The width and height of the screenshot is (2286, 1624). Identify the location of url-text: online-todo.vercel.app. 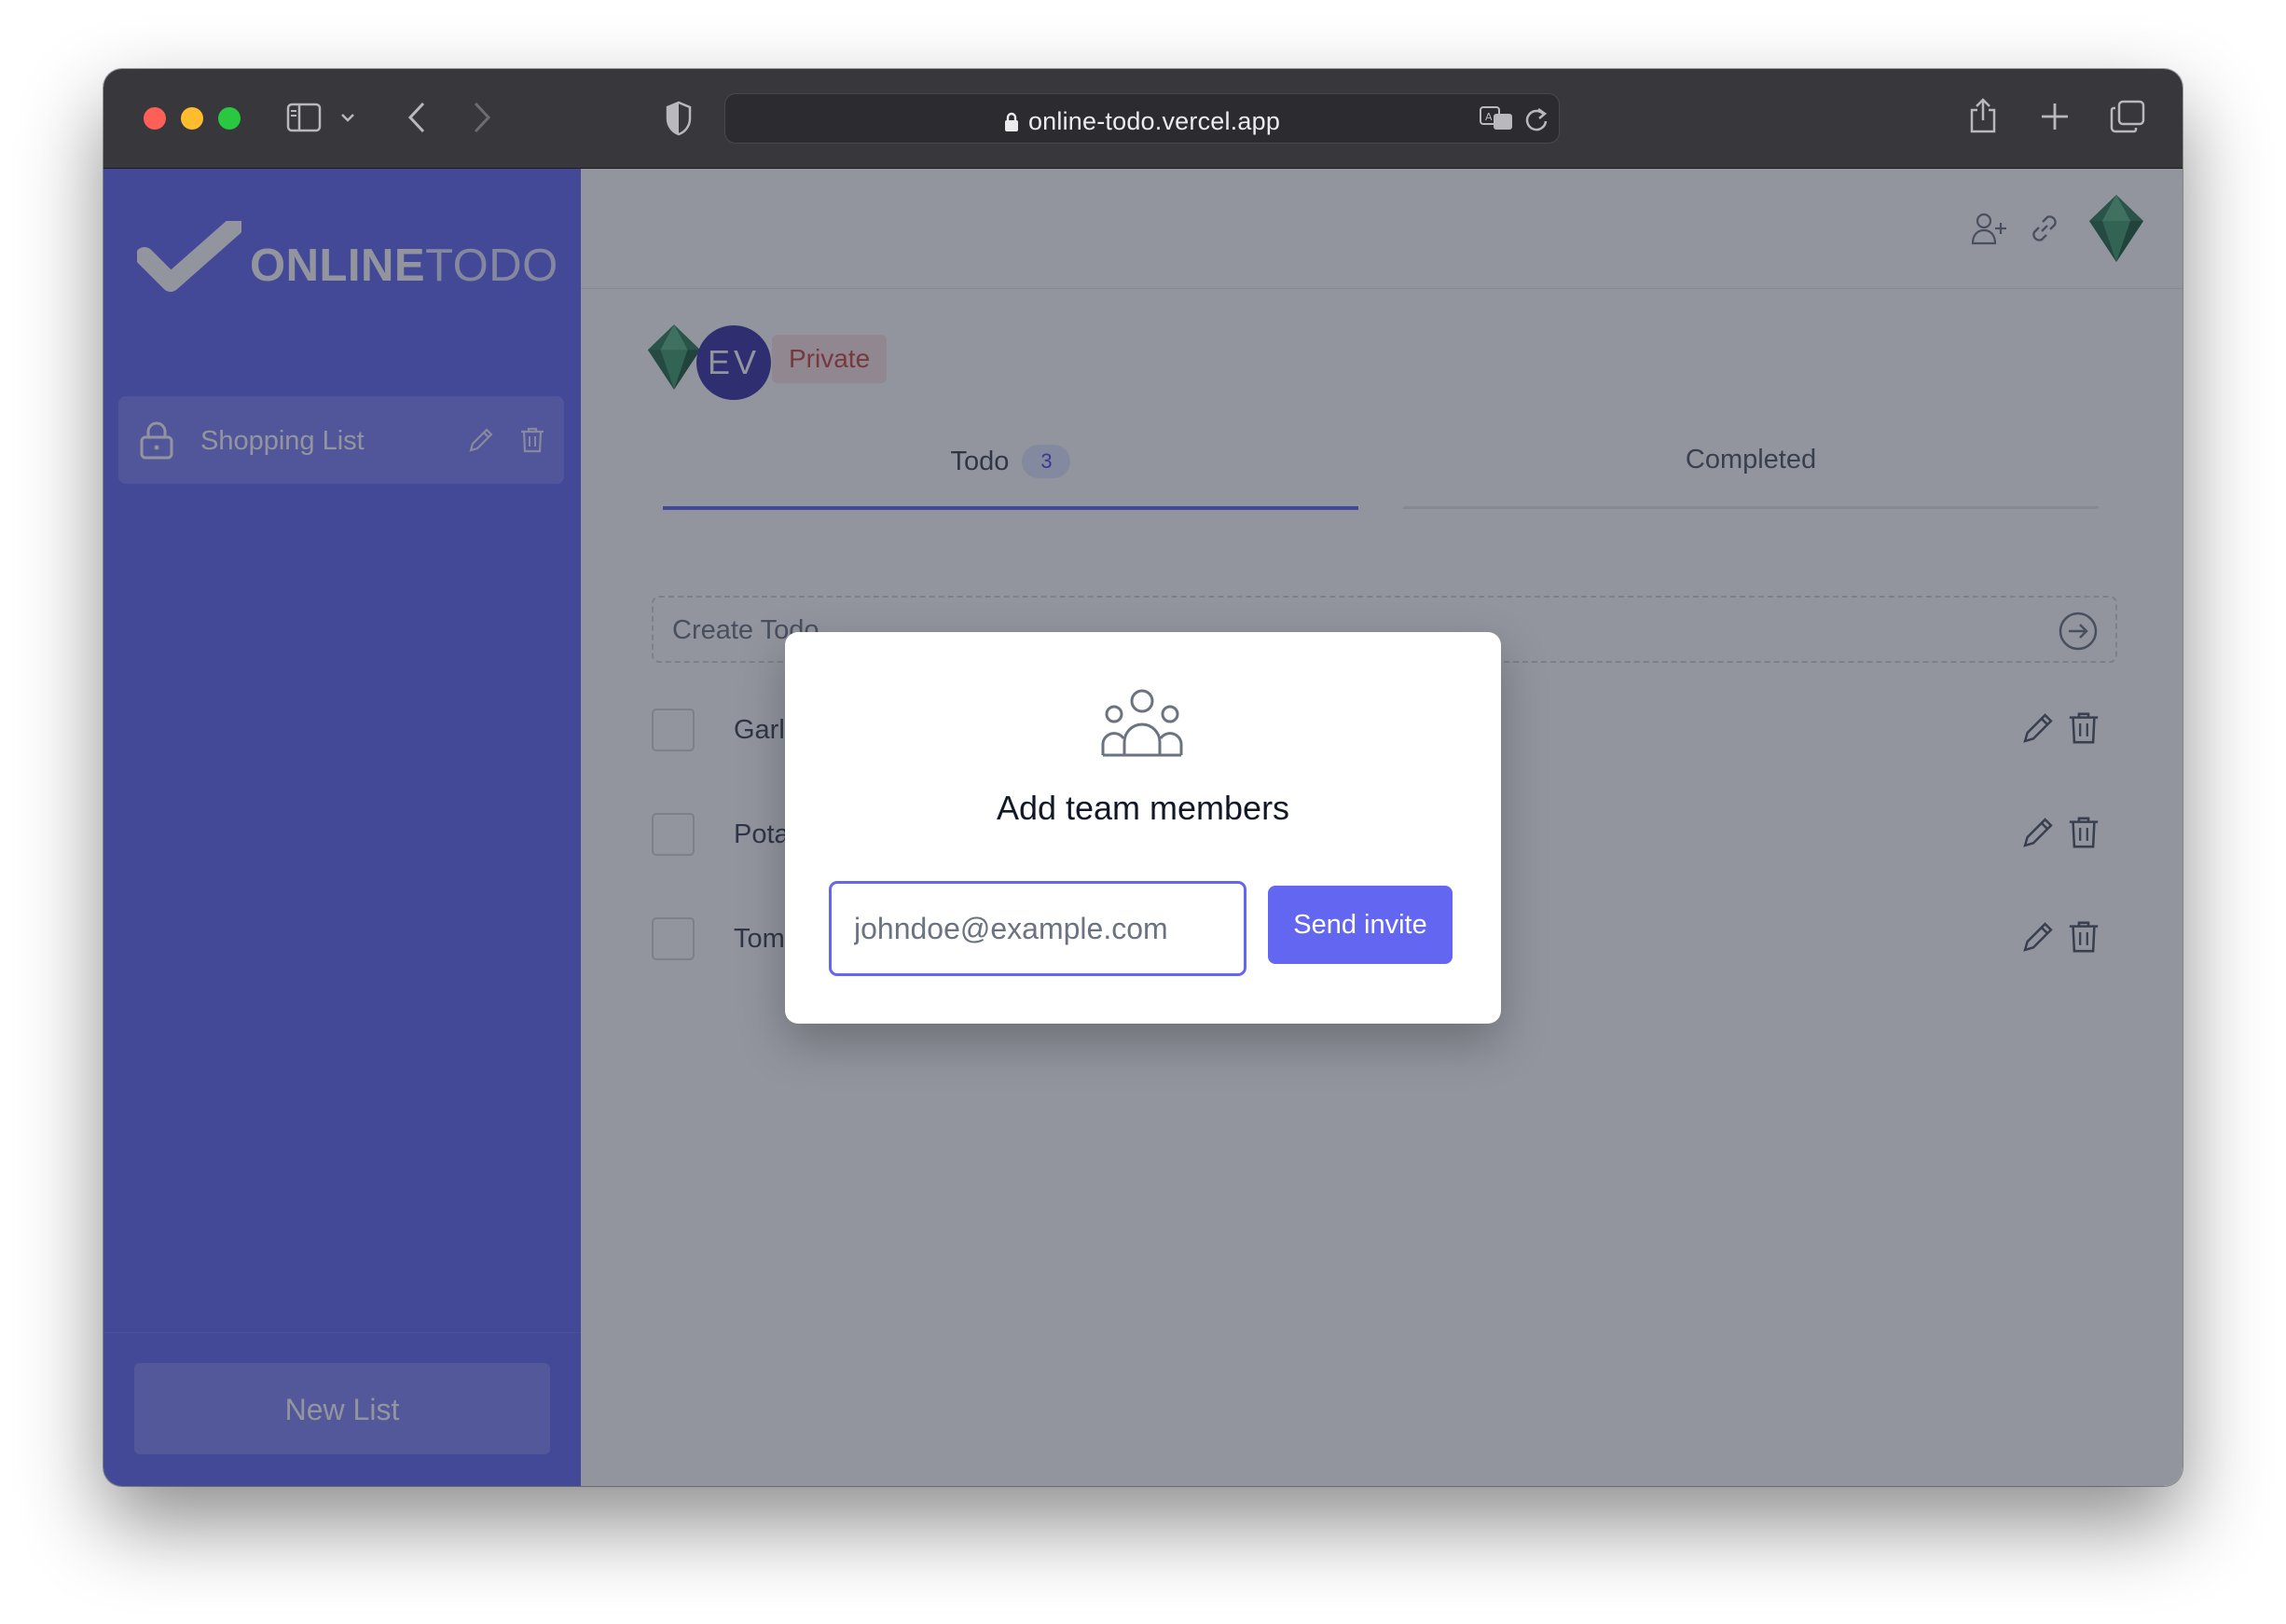
(1154, 121).